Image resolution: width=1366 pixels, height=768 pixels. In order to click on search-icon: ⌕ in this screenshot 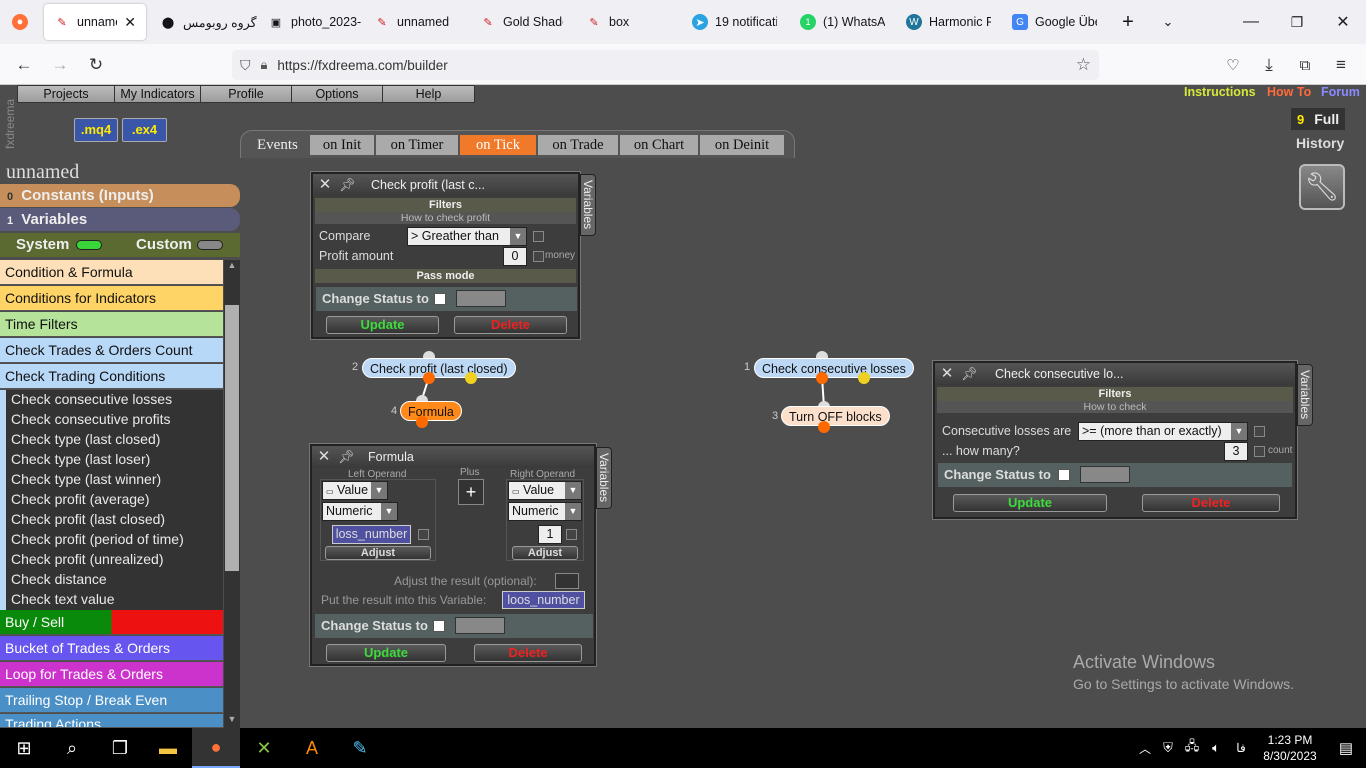, I will do `click(72, 748)`.